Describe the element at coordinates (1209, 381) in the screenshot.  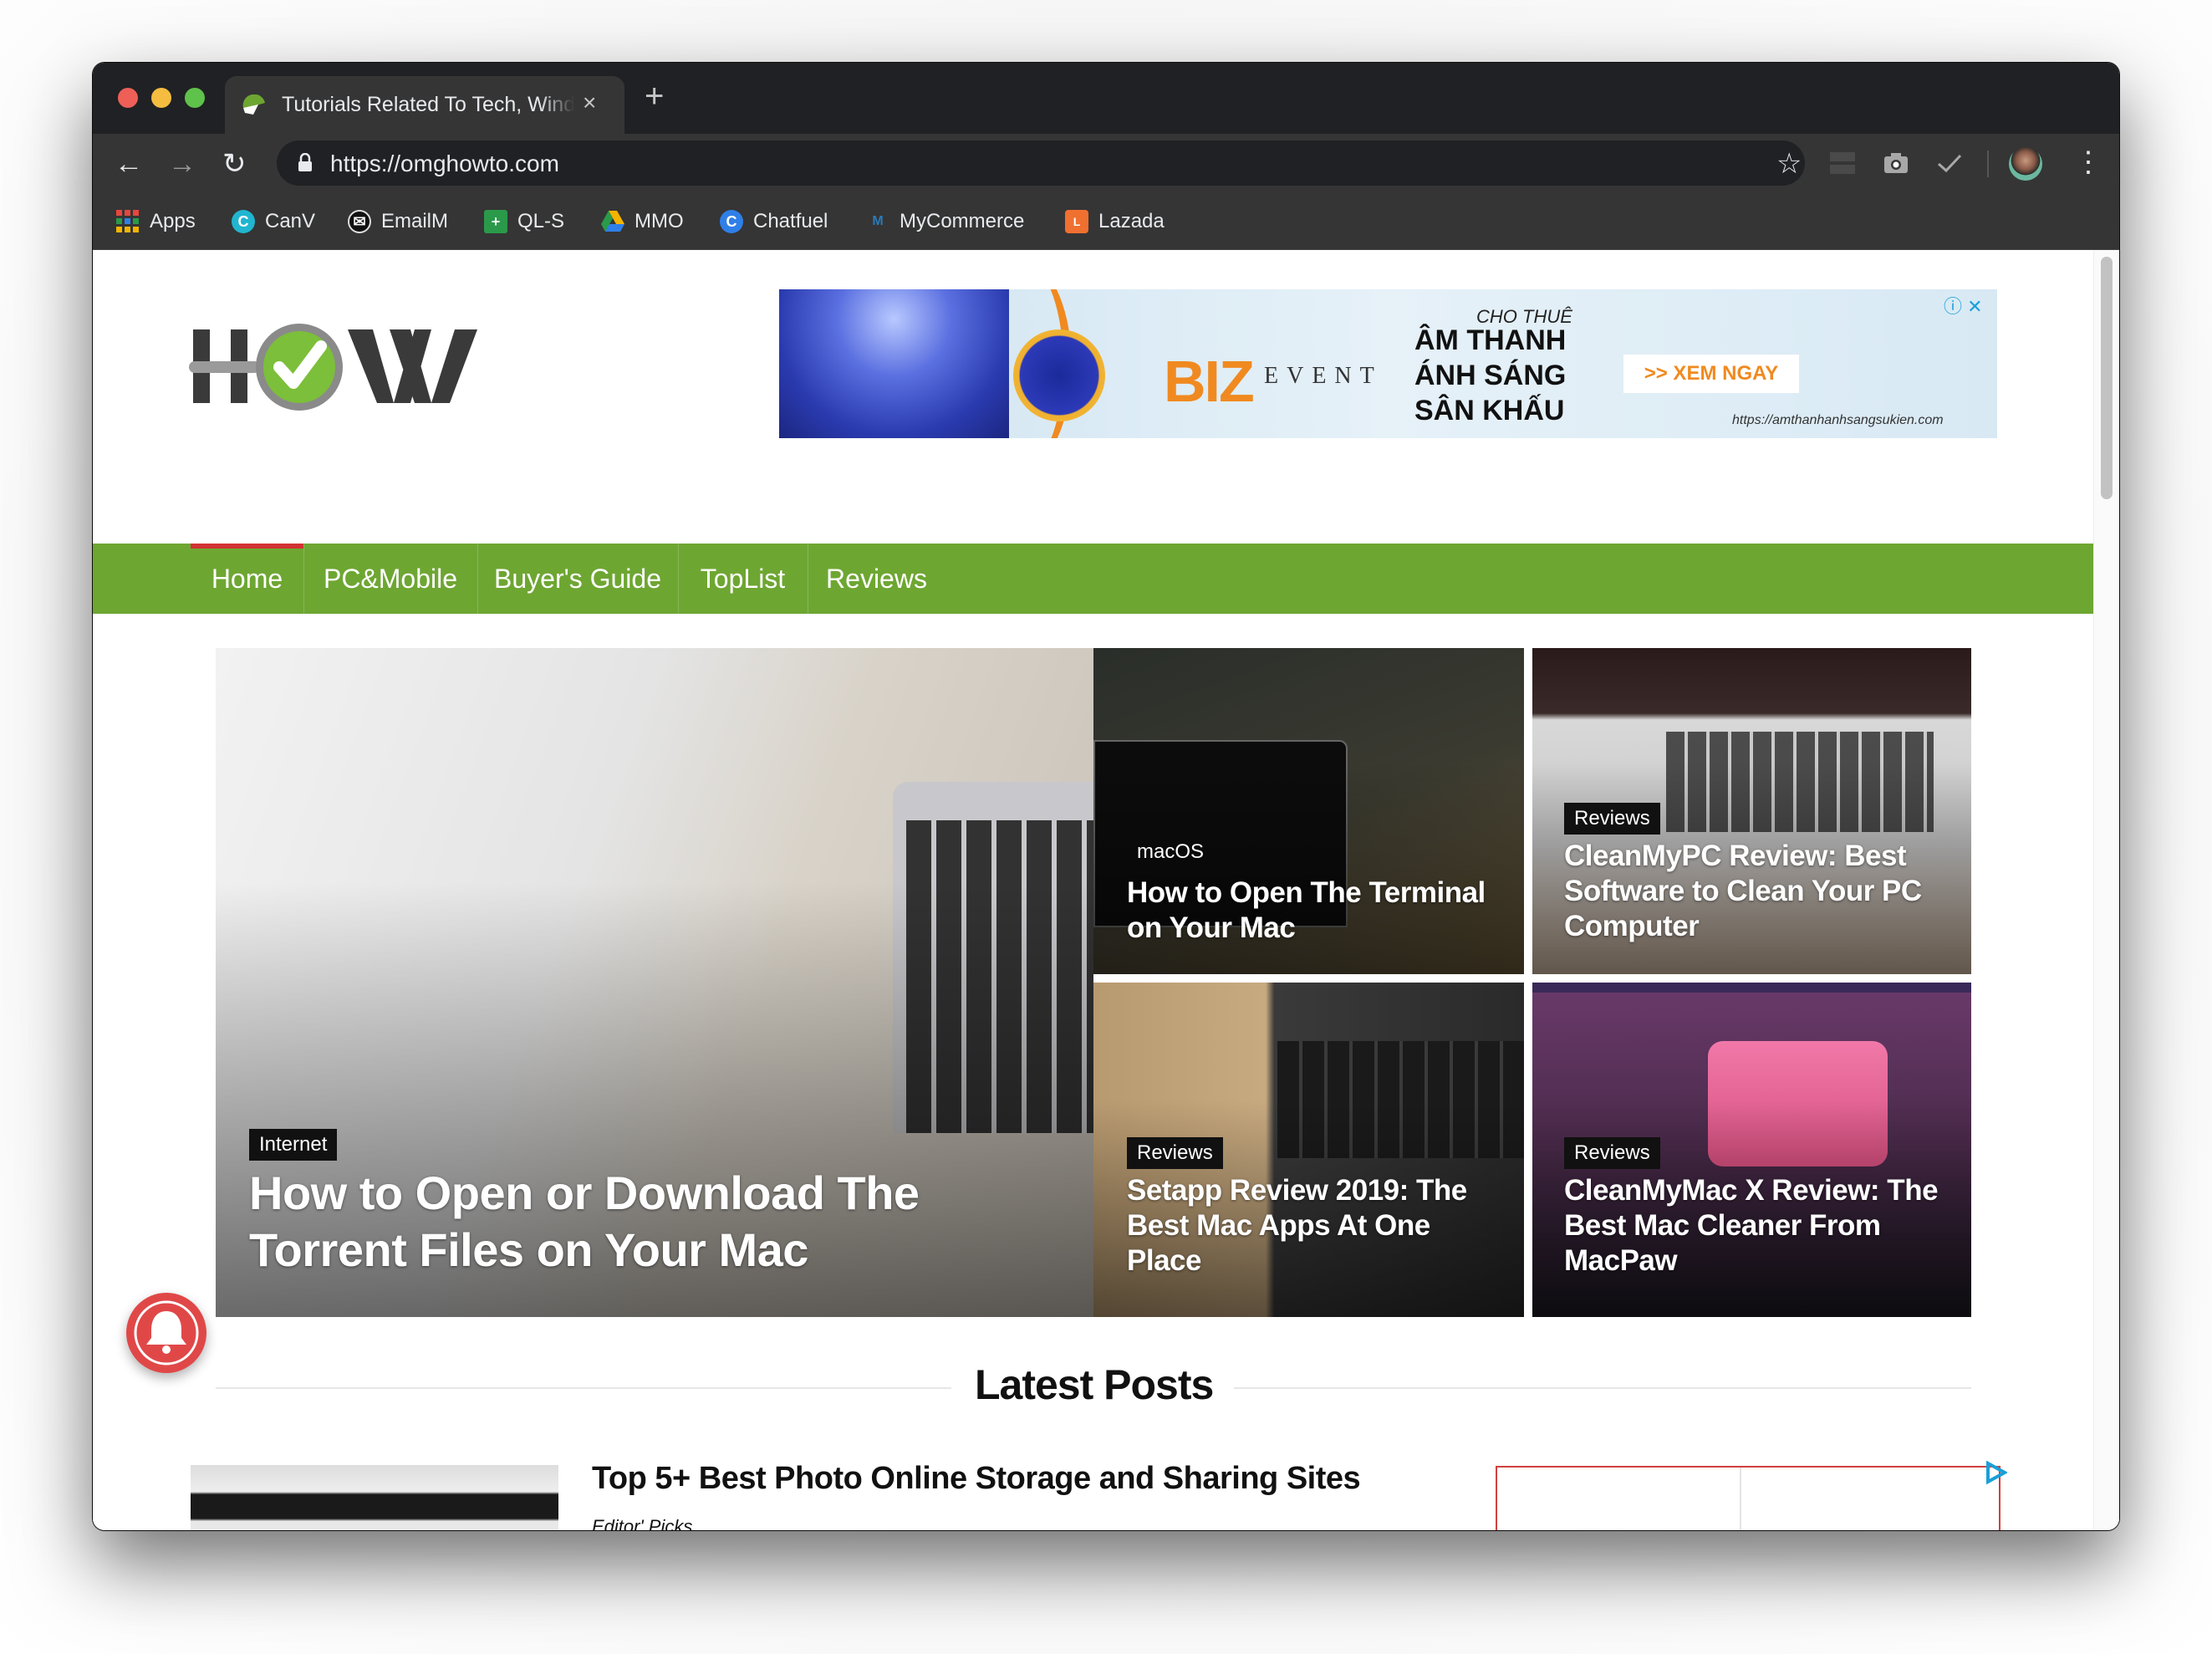
I see `ad-brand: BIZ` at that location.